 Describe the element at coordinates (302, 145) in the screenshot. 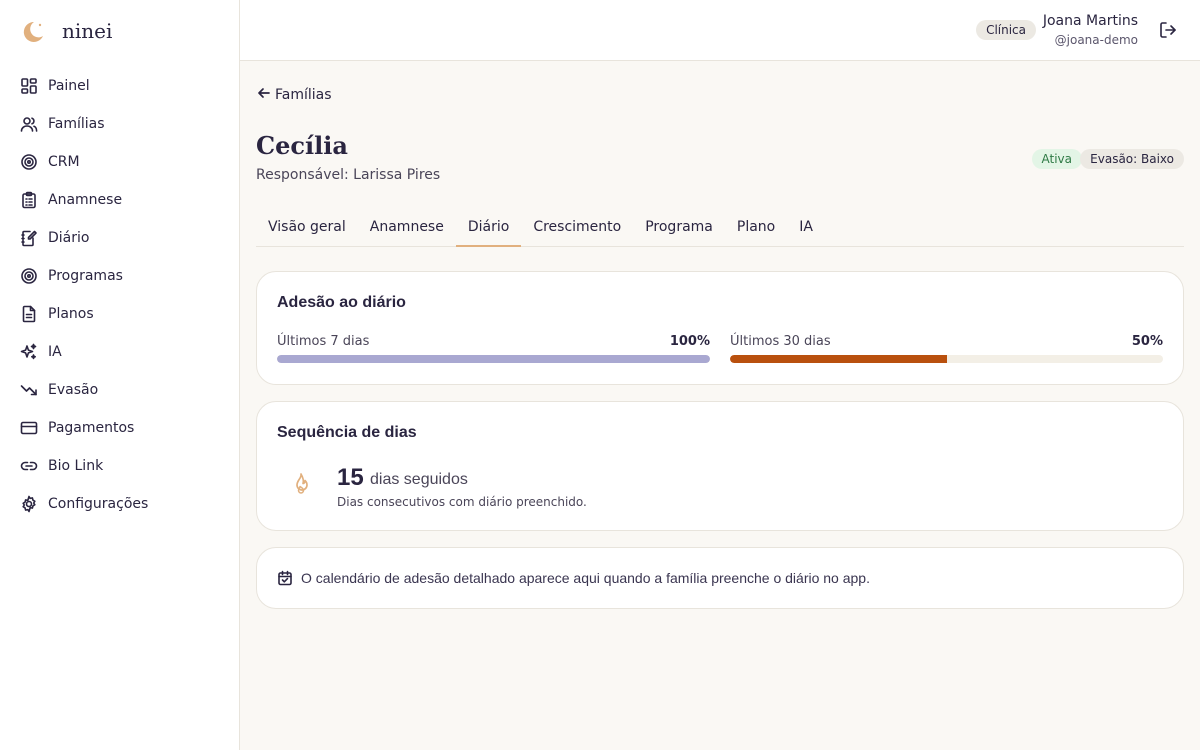

I see `page-title: Cecília` at that location.